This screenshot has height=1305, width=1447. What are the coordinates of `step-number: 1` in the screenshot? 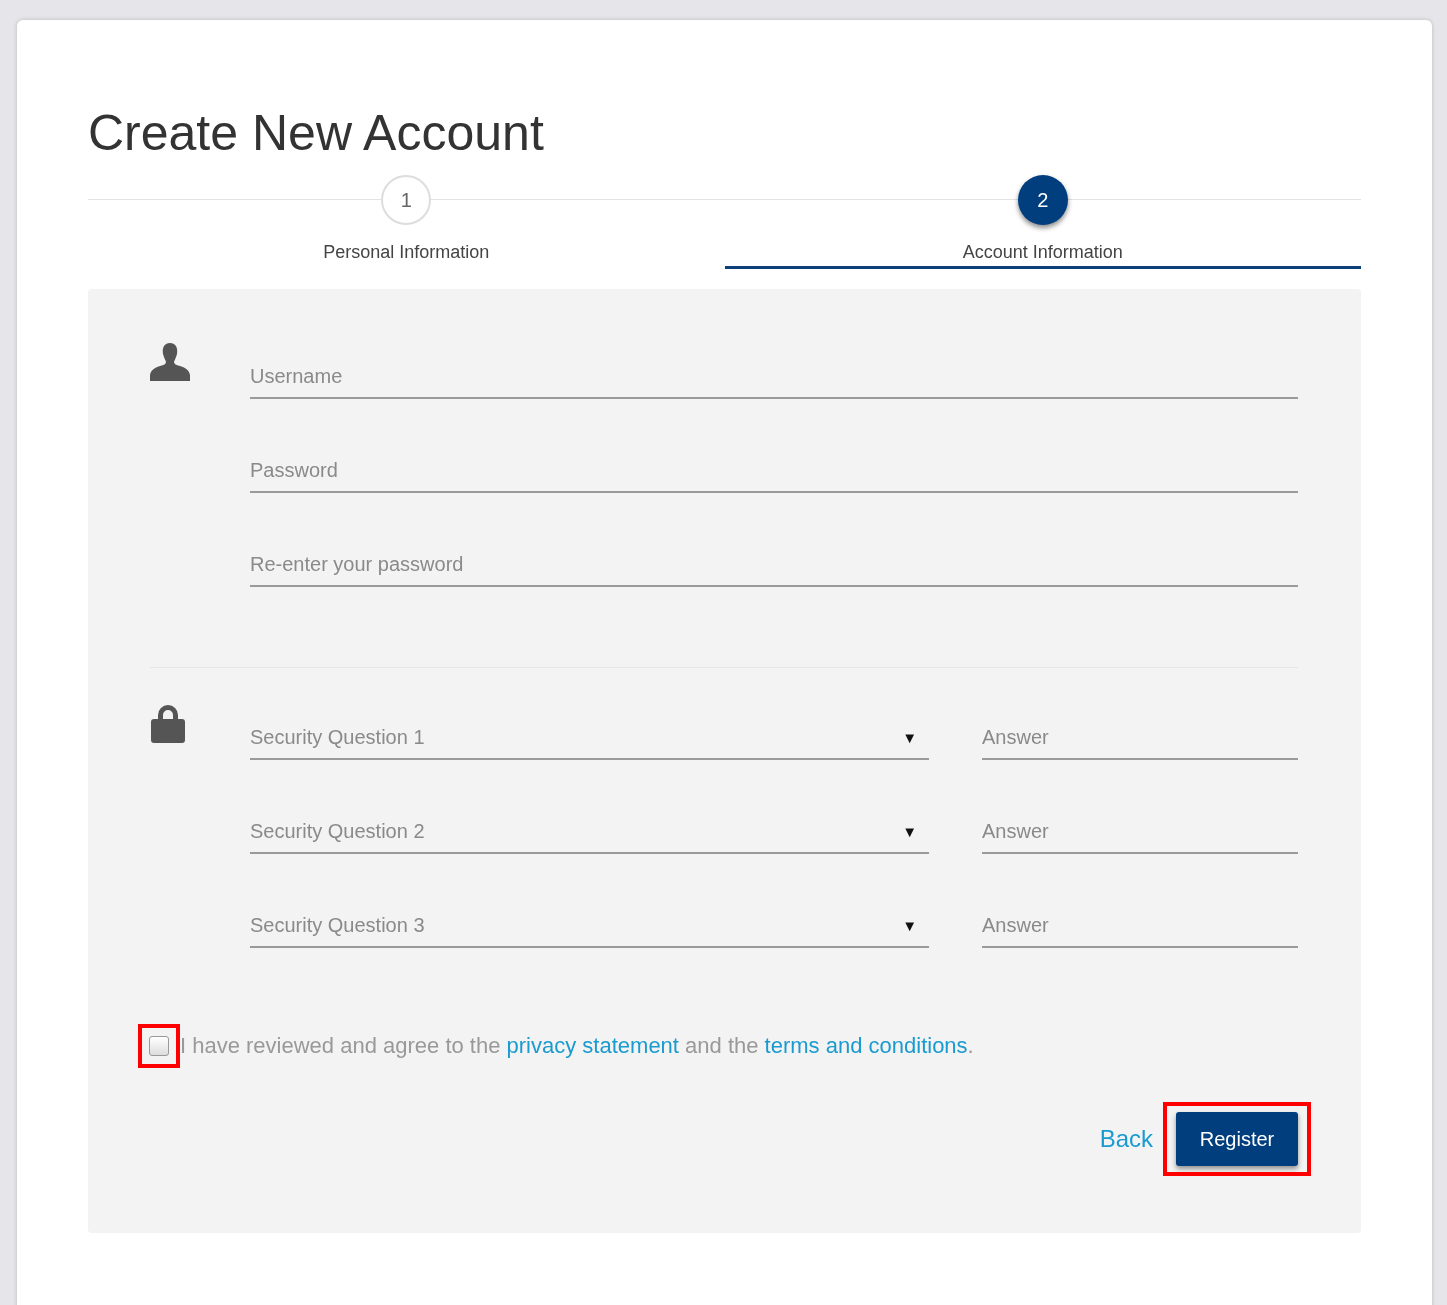 It's located at (406, 200).